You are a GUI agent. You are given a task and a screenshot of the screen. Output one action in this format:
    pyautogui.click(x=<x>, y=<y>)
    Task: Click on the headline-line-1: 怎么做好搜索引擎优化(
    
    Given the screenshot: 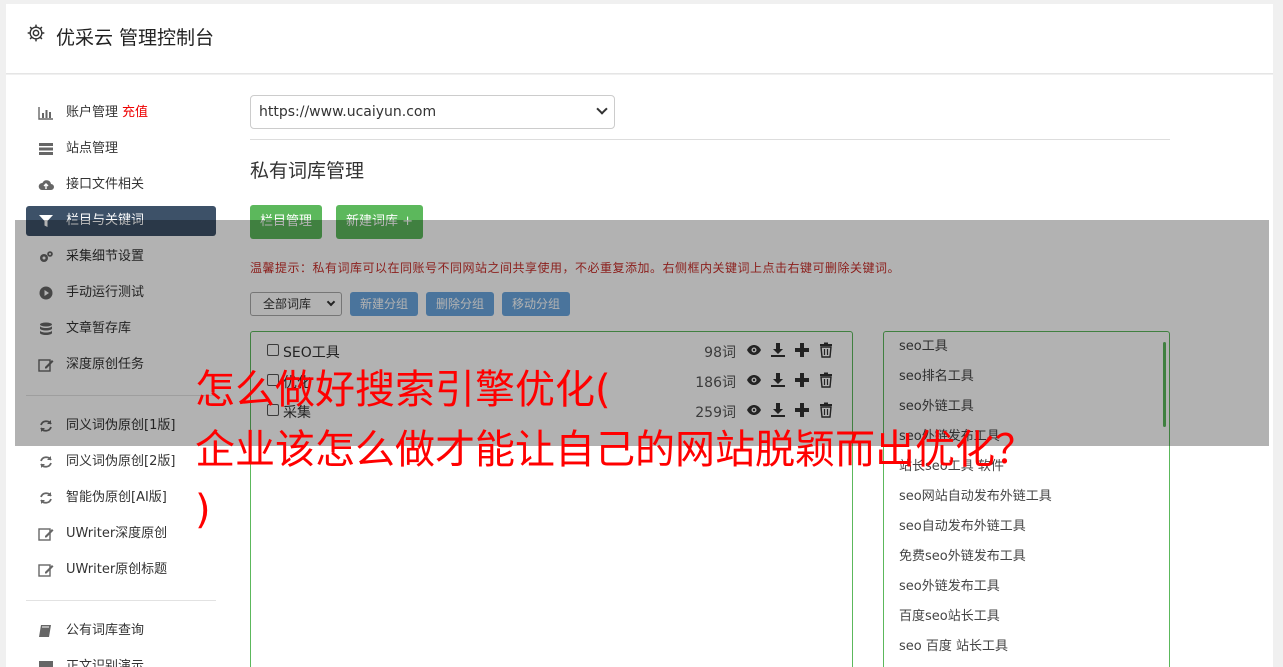 What is the action you would take?
    pyautogui.click(x=403, y=390)
    